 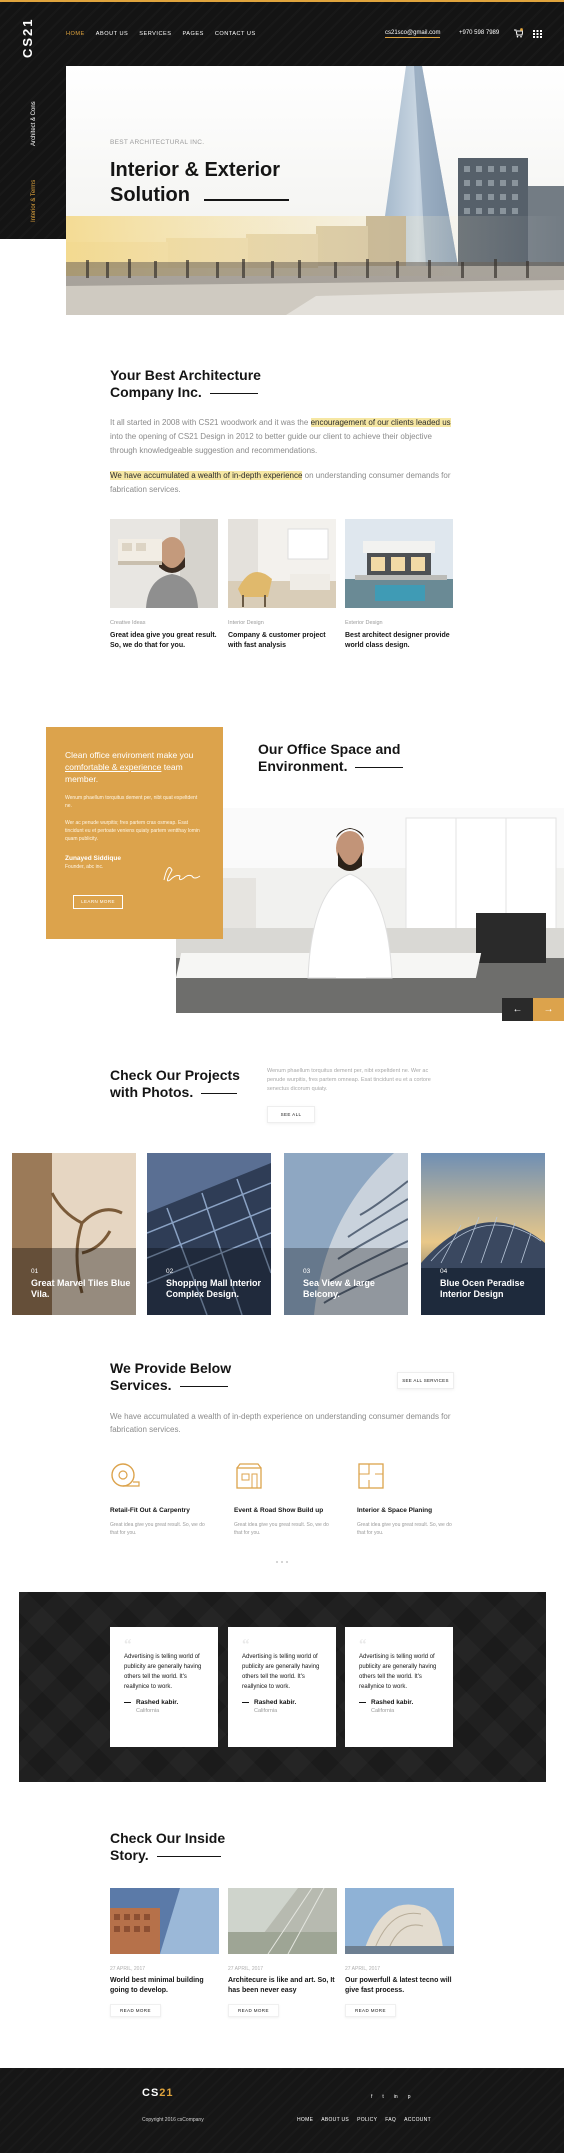 What do you see at coordinates (182, 874) in the screenshot?
I see `signature-icon` at bounding box center [182, 874].